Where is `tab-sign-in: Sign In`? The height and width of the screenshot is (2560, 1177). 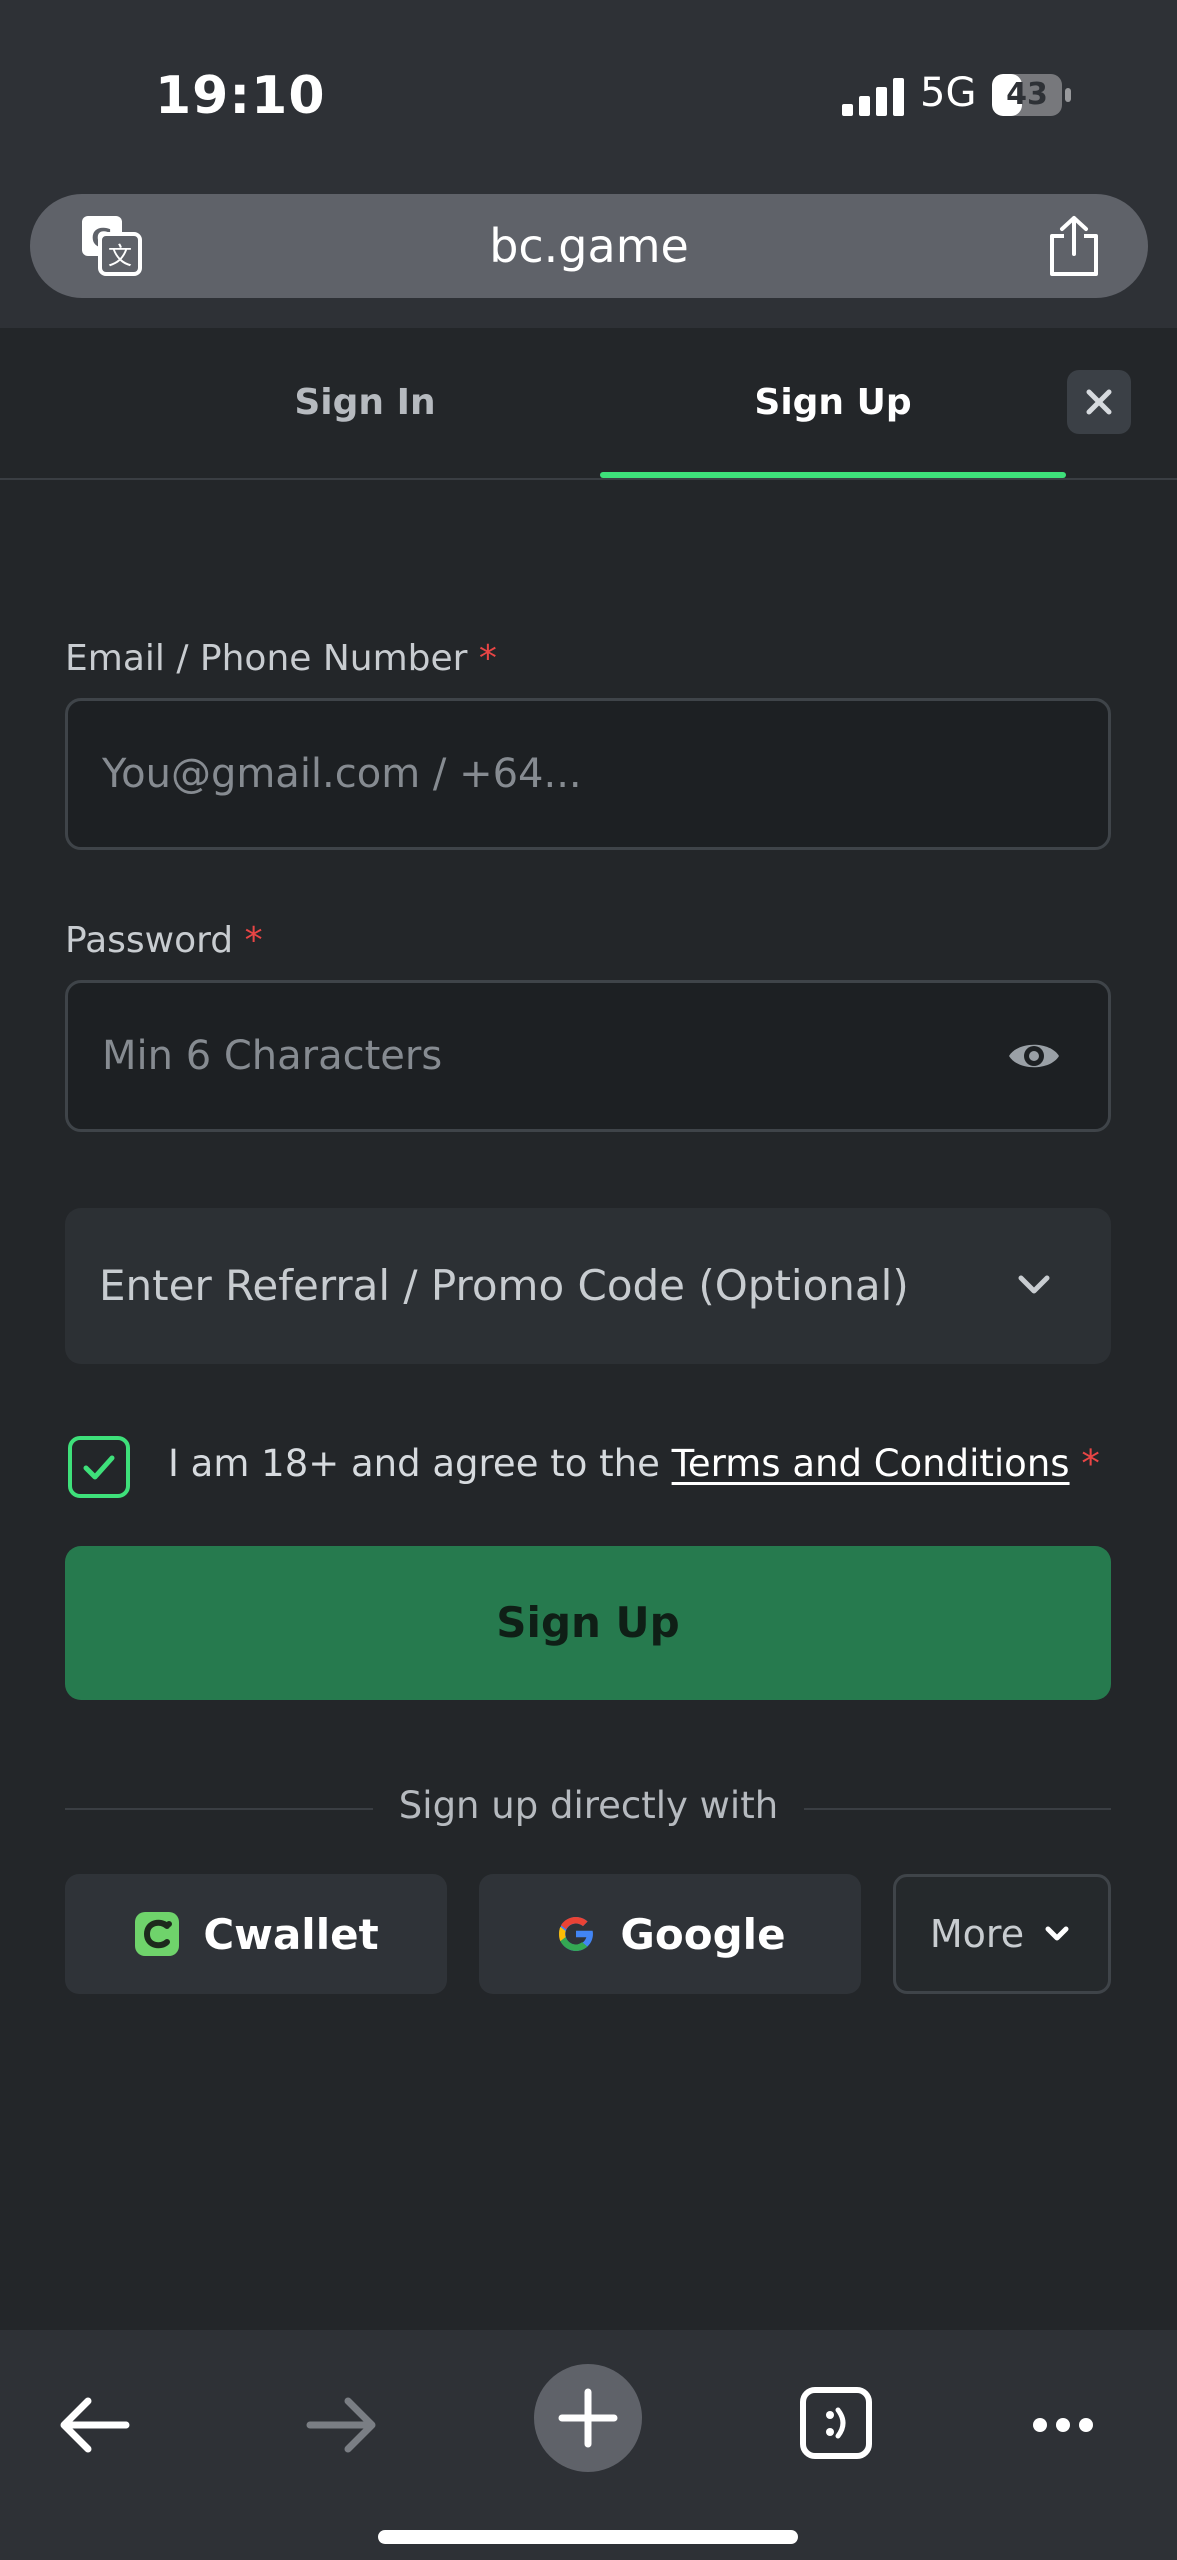 tab-sign-in: Sign In is located at coordinates (365, 402).